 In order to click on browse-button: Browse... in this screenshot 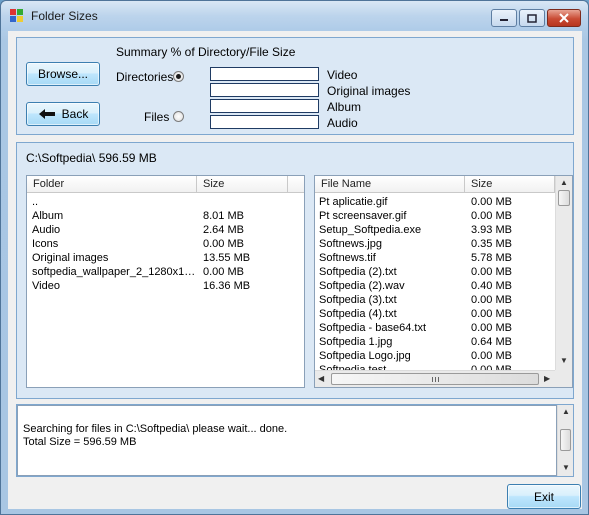, I will do `click(63, 74)`.